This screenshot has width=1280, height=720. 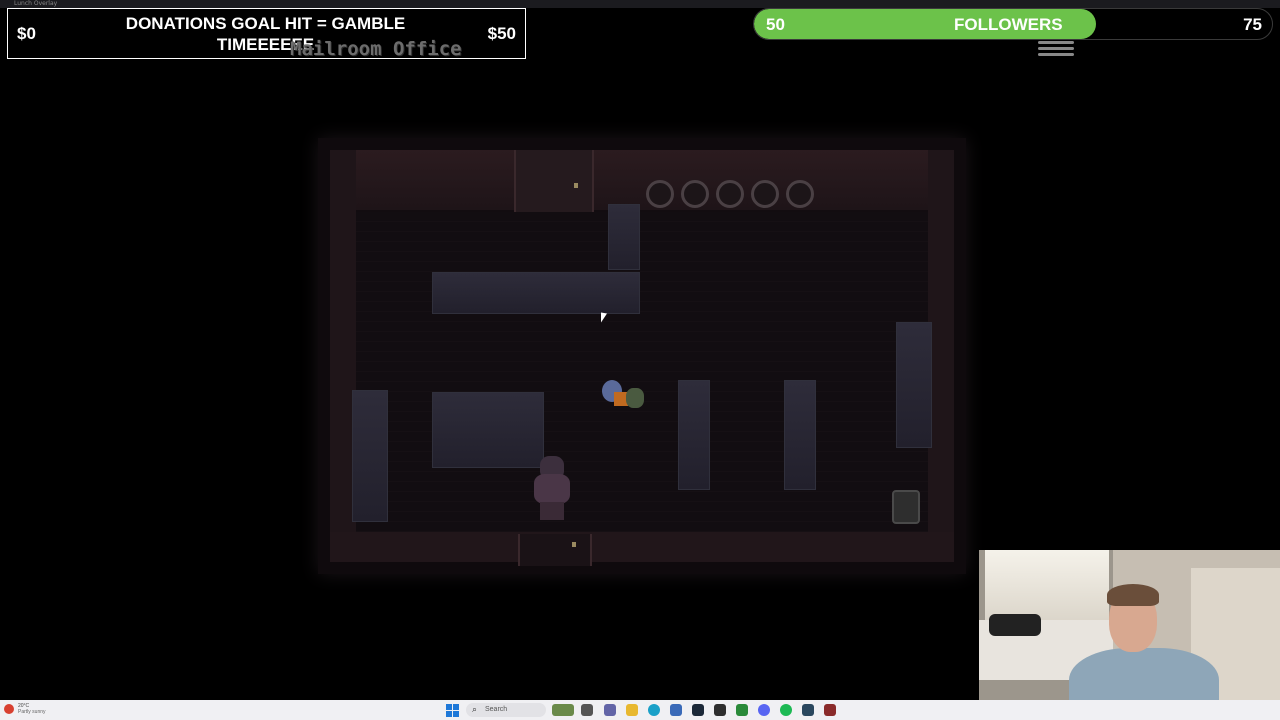 I want to click on room-title: Mailroom Office, so click(x=376, y=49).